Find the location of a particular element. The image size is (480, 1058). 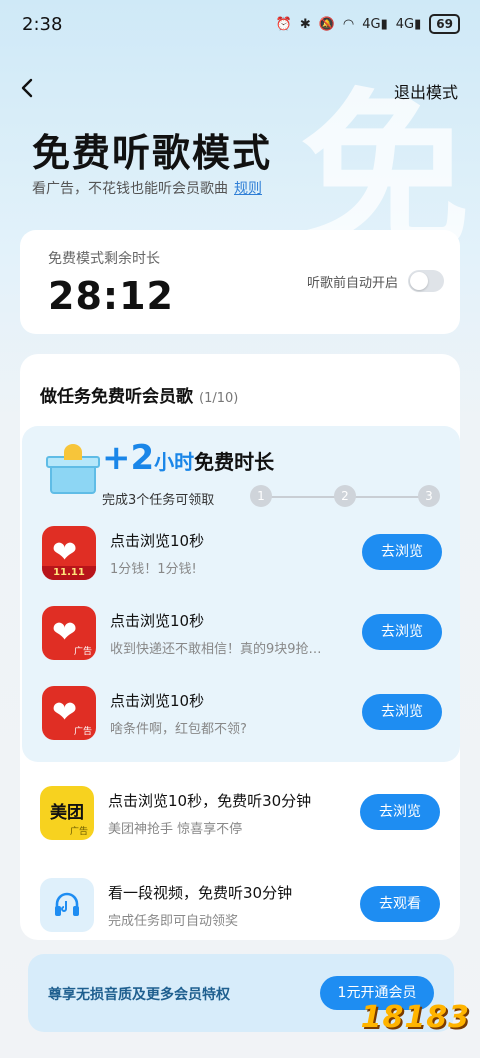

alarm-icon: ⏰ is located at coordinates (283, 24).